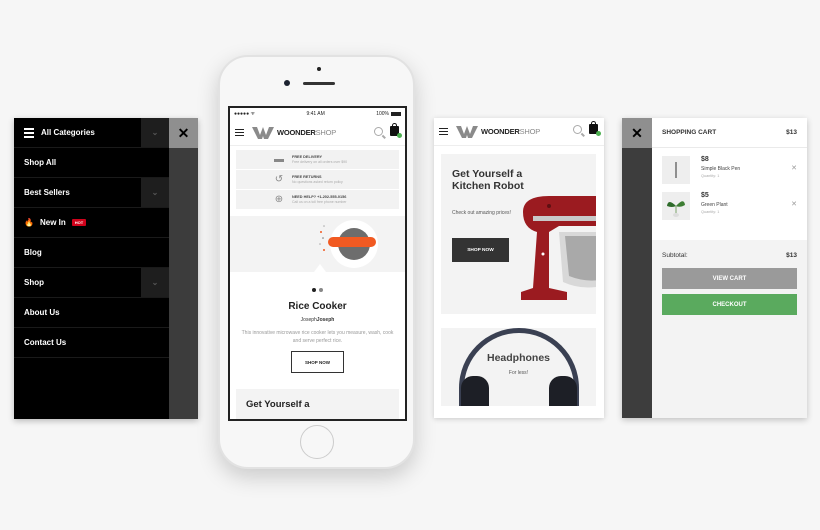  What do you see at coordinates (279, 179) in the screenshot?
I see `return-icon: ↺` at bounding box center [279, 179].